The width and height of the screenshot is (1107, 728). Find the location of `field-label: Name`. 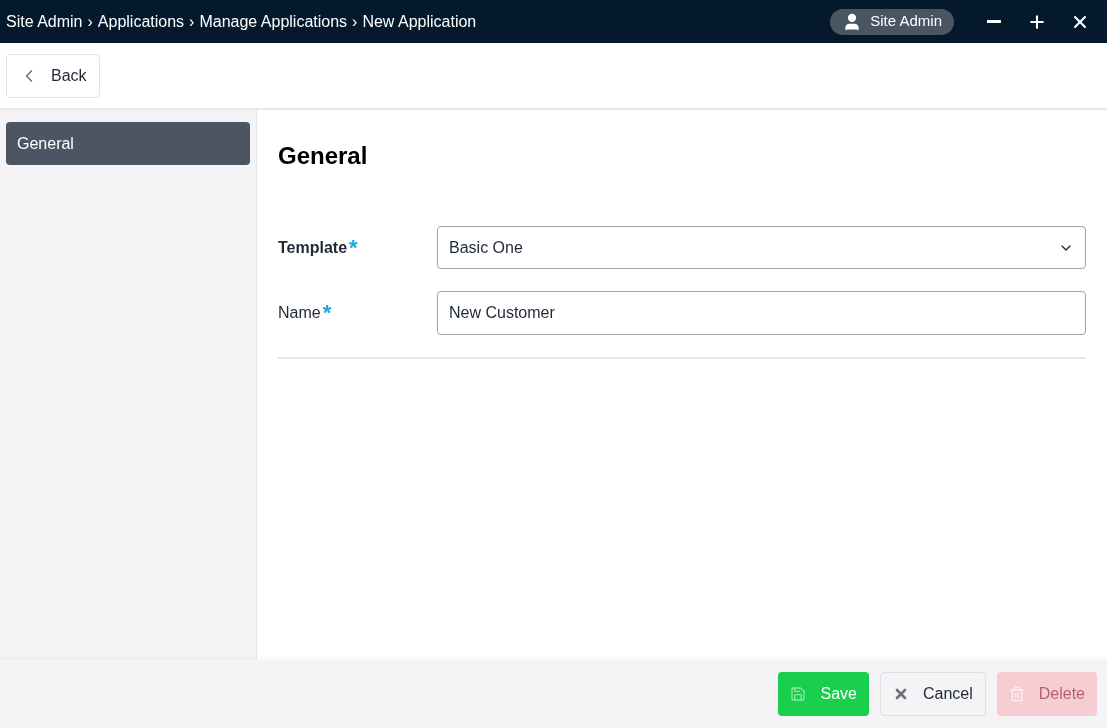

field-label: Name is located at coordinates (299, 313).